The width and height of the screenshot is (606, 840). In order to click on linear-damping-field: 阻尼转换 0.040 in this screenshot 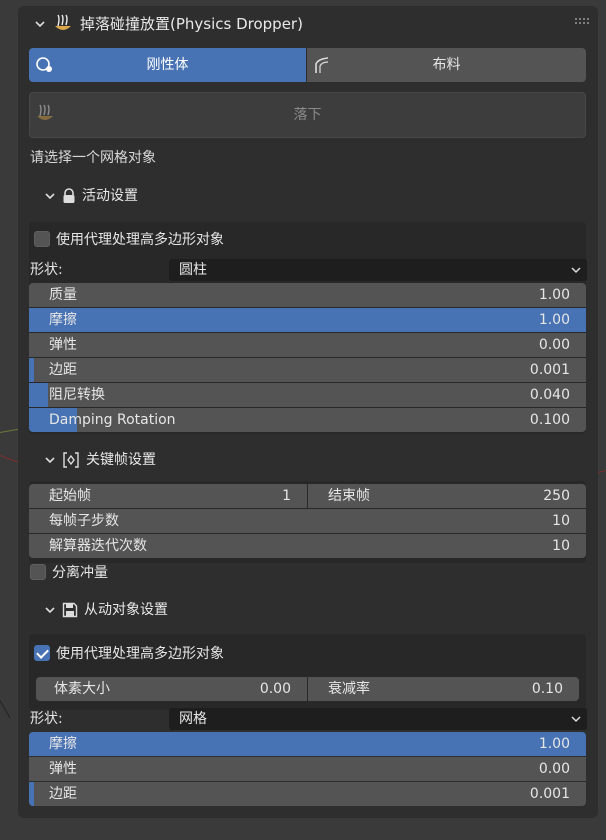, I will do `click(307, 395)`.